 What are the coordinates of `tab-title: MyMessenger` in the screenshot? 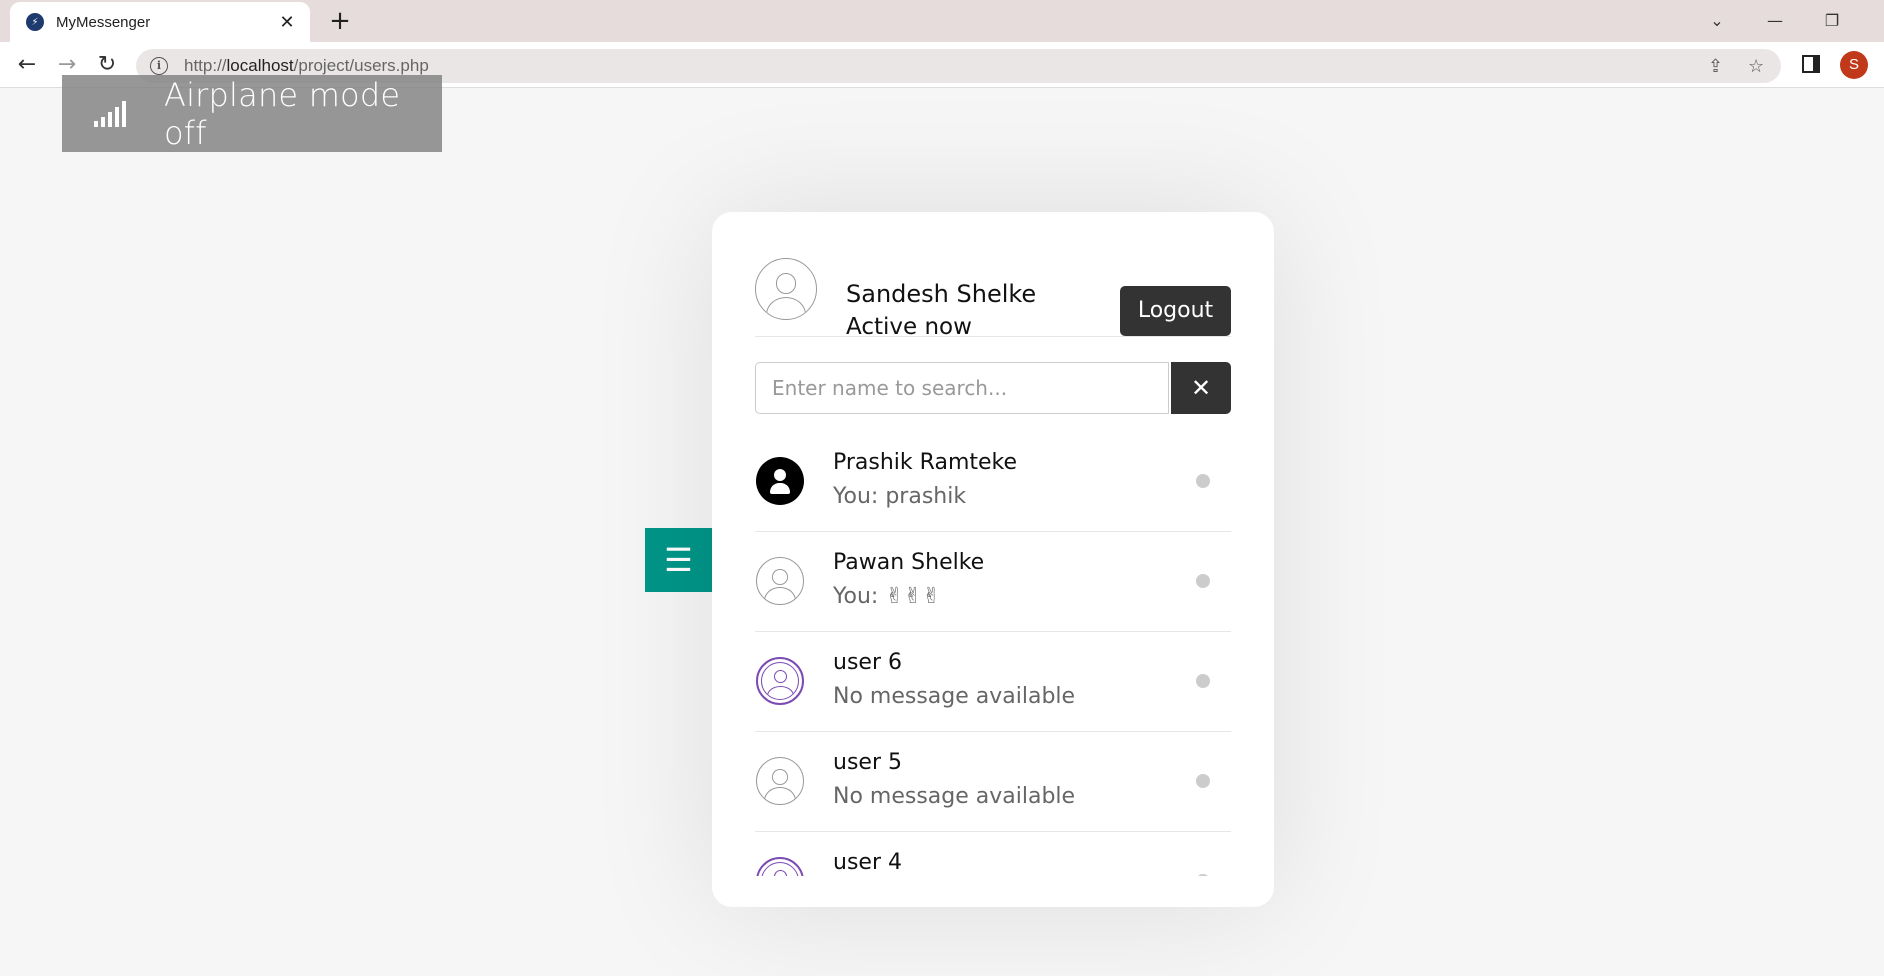 It's located at (103, 22).